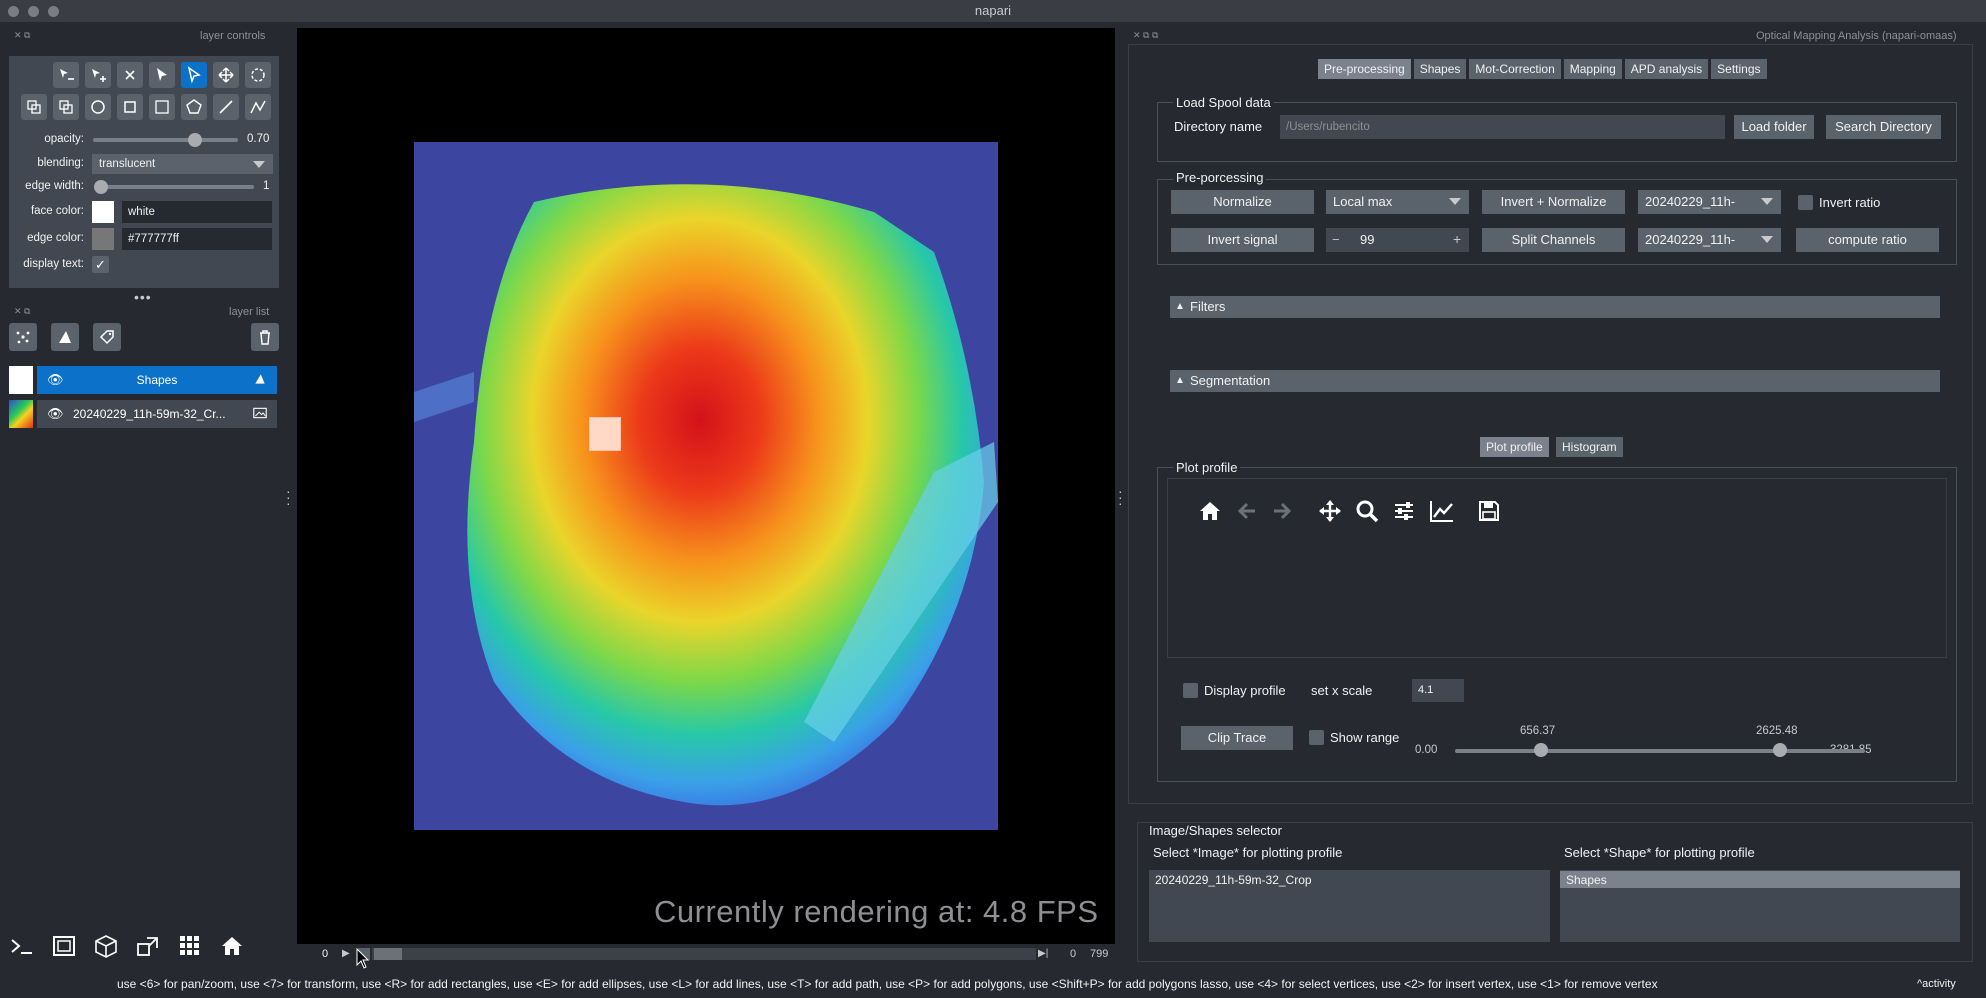  I want to click on forward-arrow-icon, so click(1282, 512).